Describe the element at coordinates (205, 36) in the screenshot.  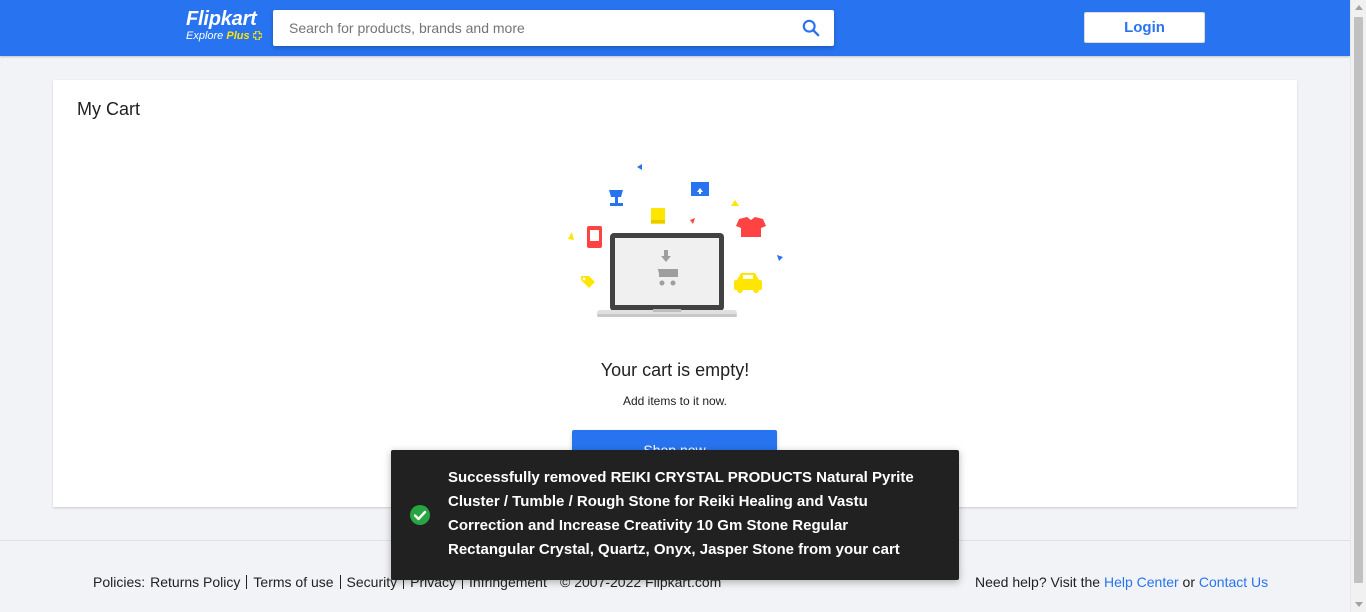
I see `logo-explore-text: Explore` at that location.